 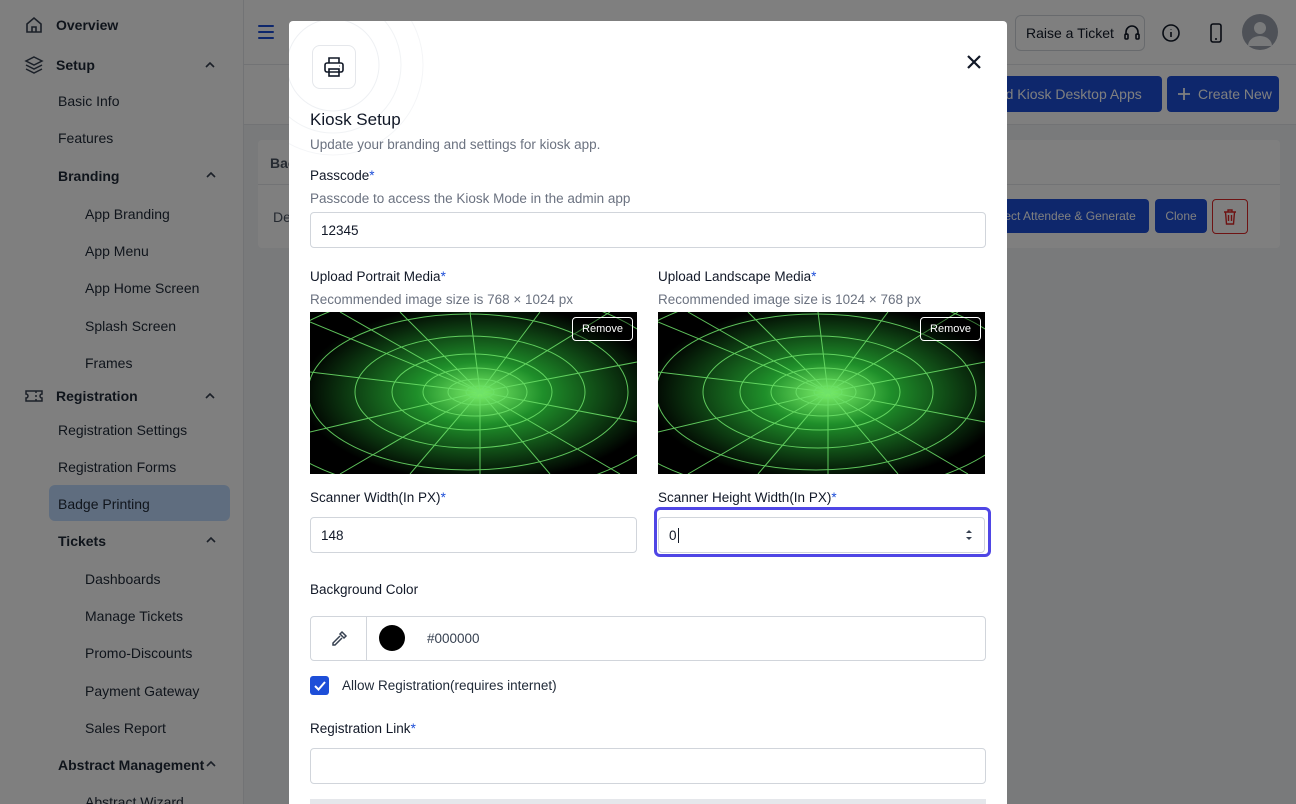 I want to click on modal-title: Kiosk Setup, so click(x=355, y=119).